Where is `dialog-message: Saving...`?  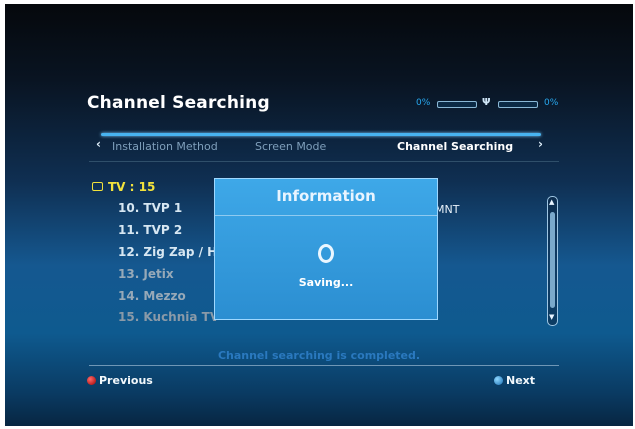
dialog-message: Saving... is located at coordinates (326, 282).